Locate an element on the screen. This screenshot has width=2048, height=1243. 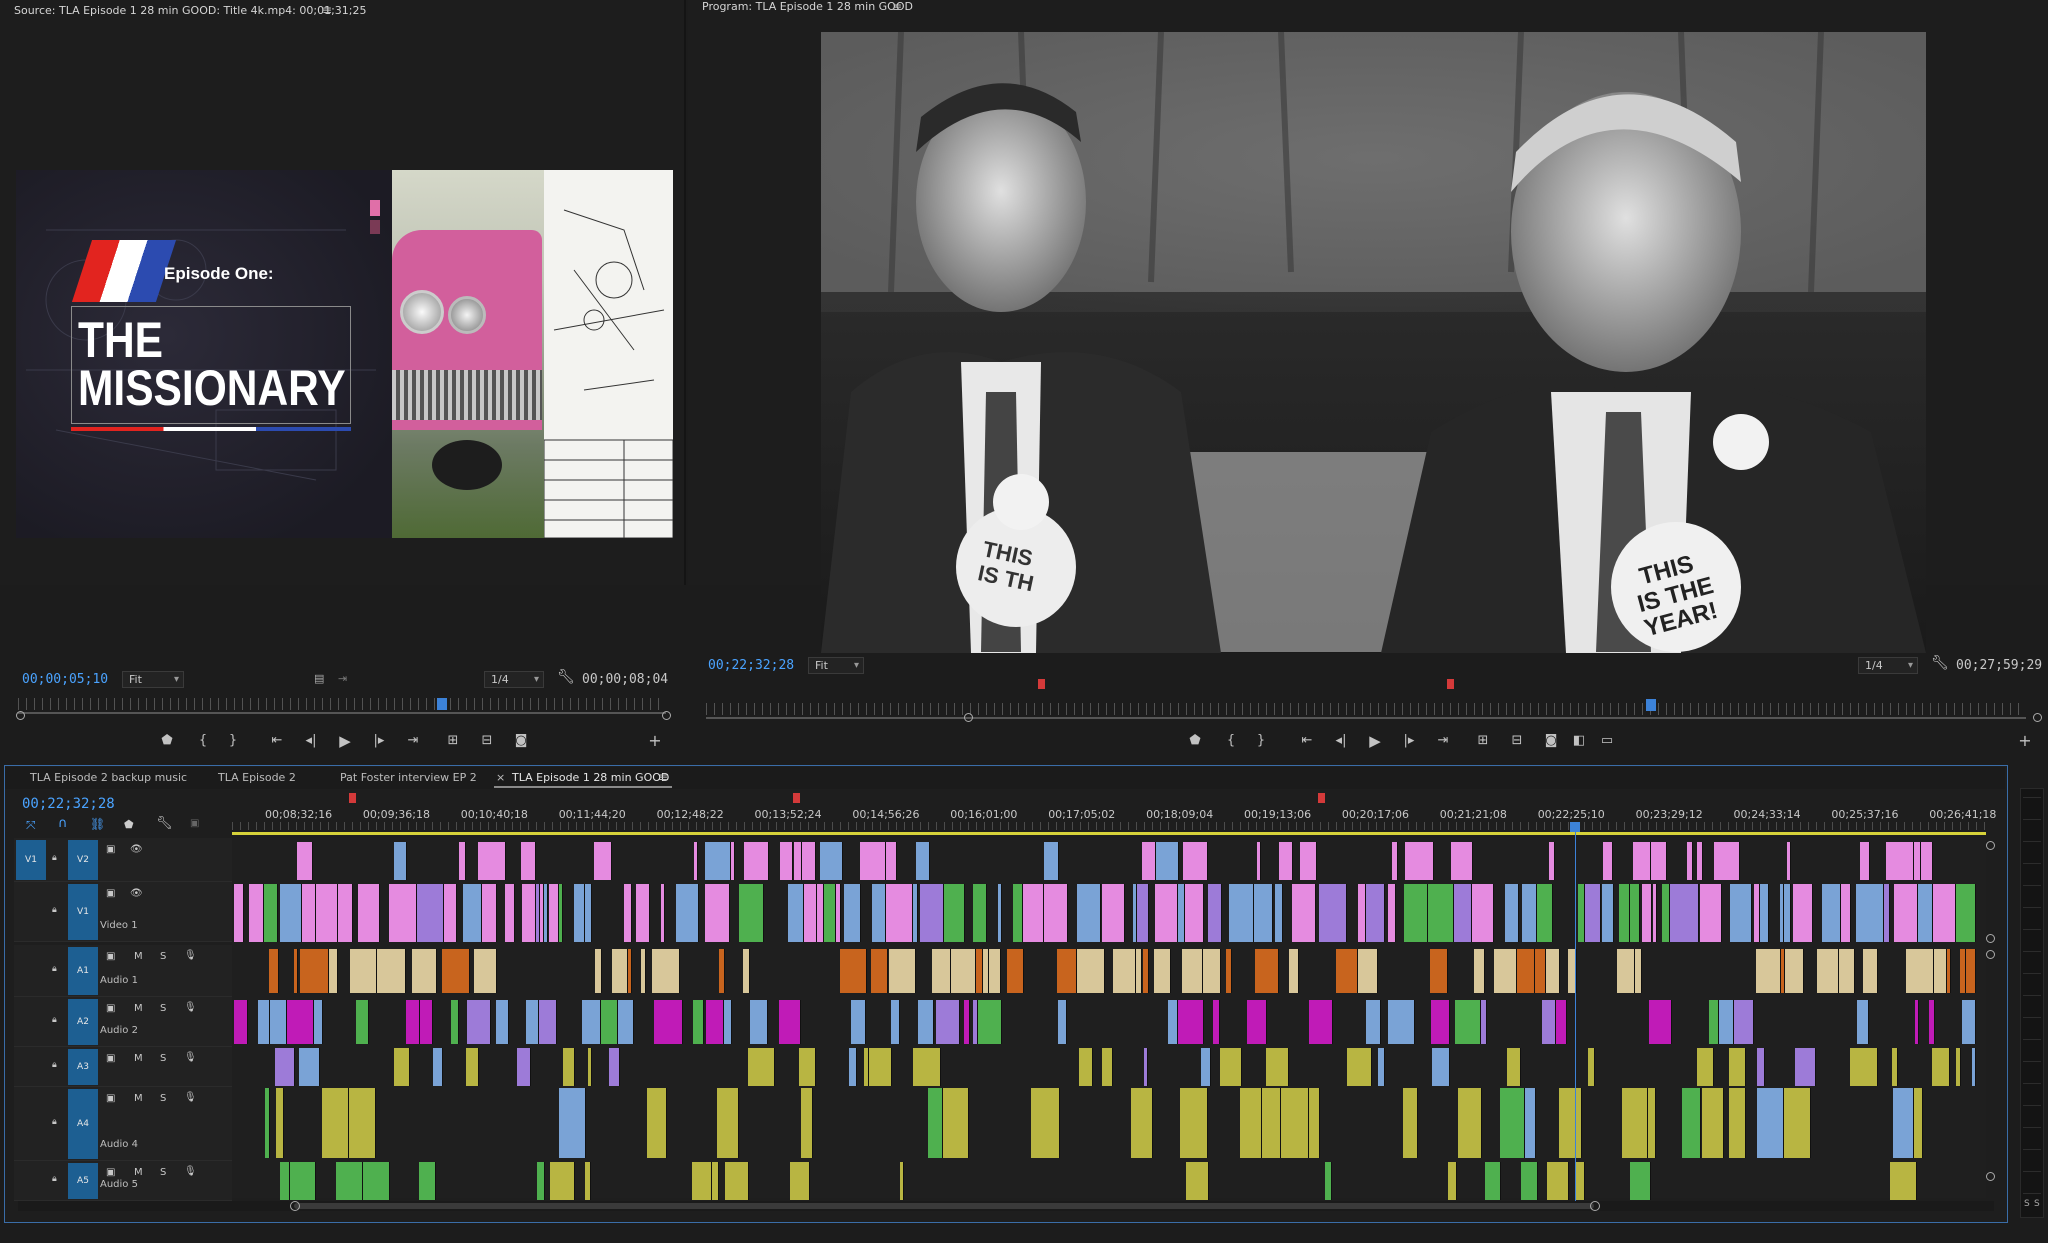
tab-backup-music: TLA Episode 2 backup music is located at coordinates (108, 777).